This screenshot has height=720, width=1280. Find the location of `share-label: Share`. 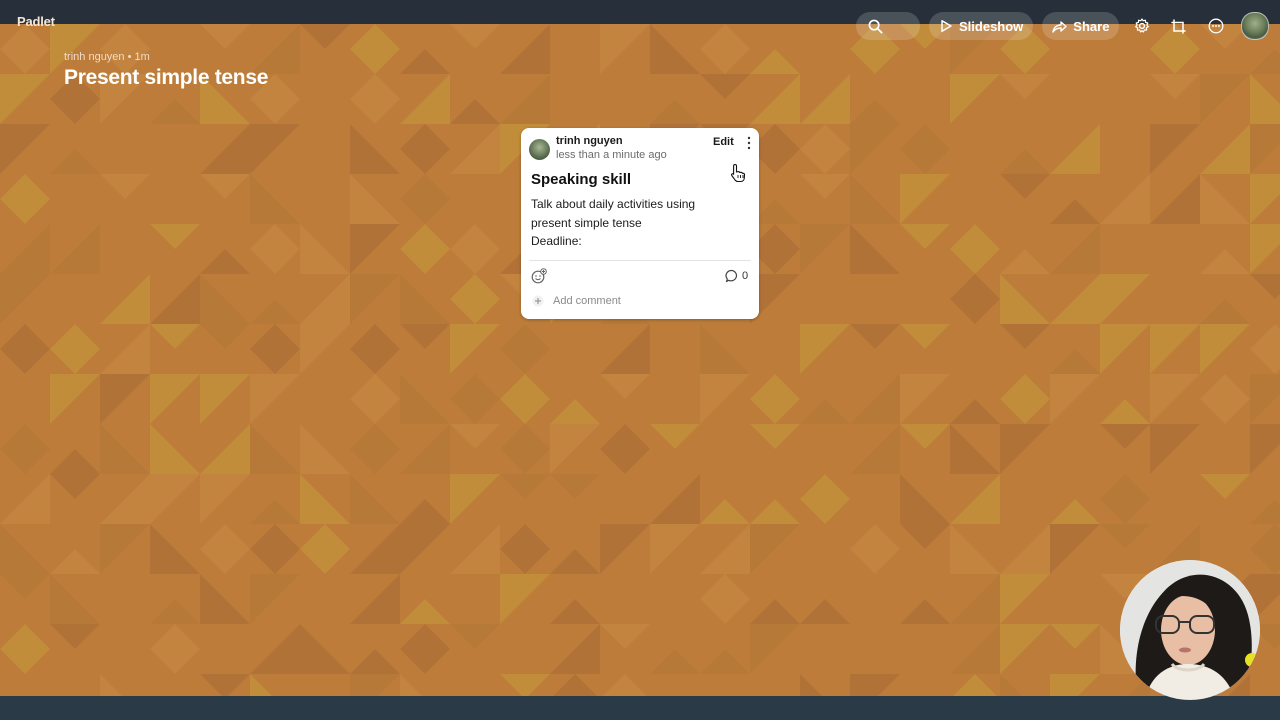

share-label: Share is located at coordinates (1091, 26).